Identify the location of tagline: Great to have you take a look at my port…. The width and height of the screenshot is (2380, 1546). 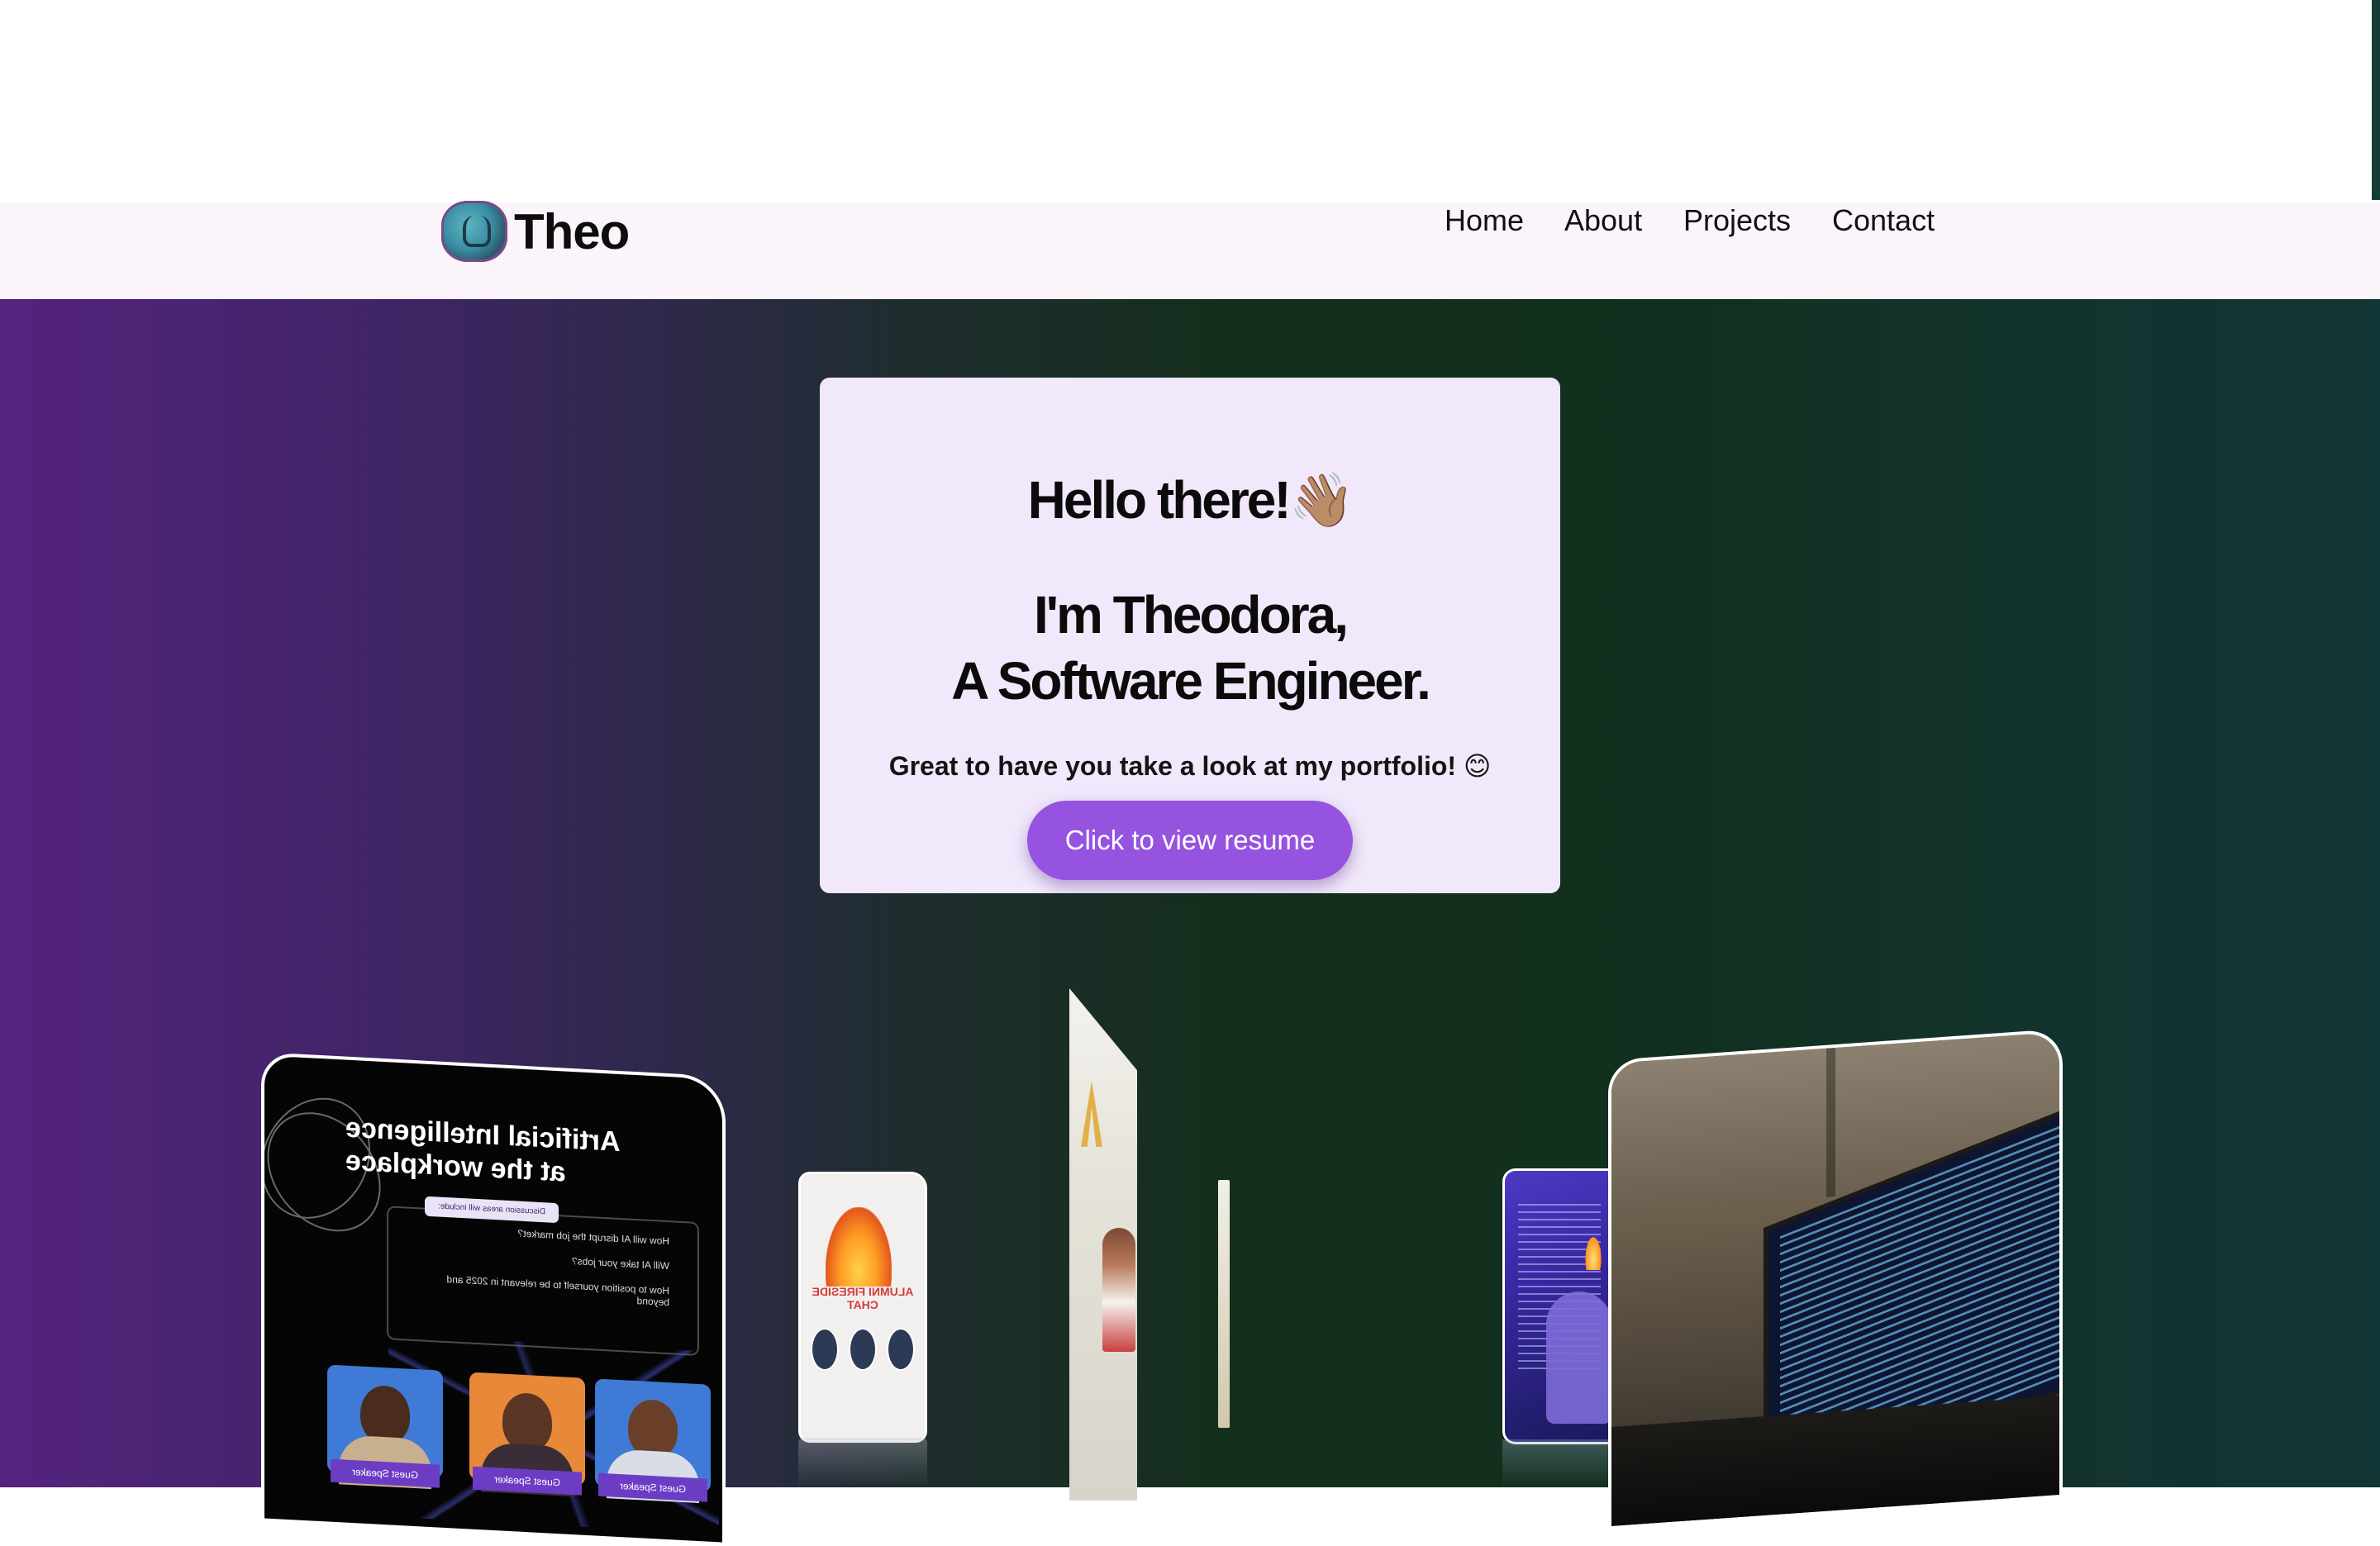
(1190, 766).